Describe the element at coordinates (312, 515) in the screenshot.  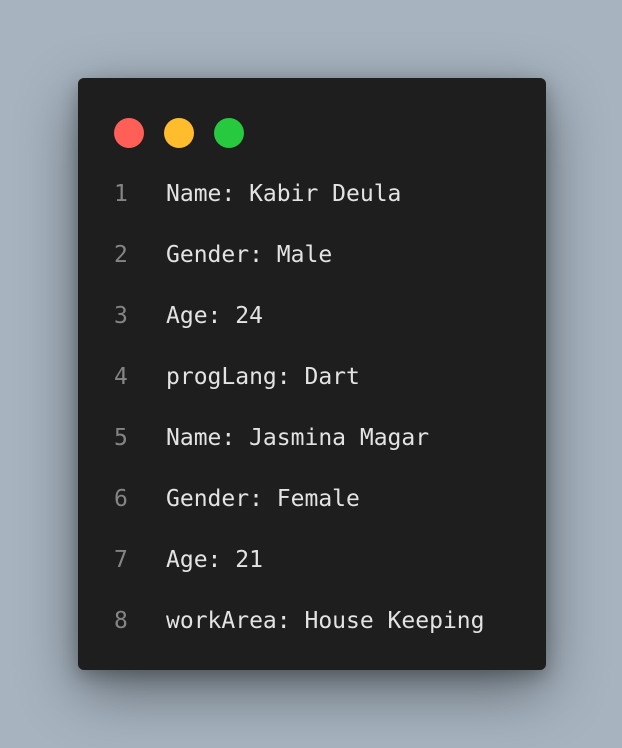
I see `code-line: 6 Gender: Female` at that location.